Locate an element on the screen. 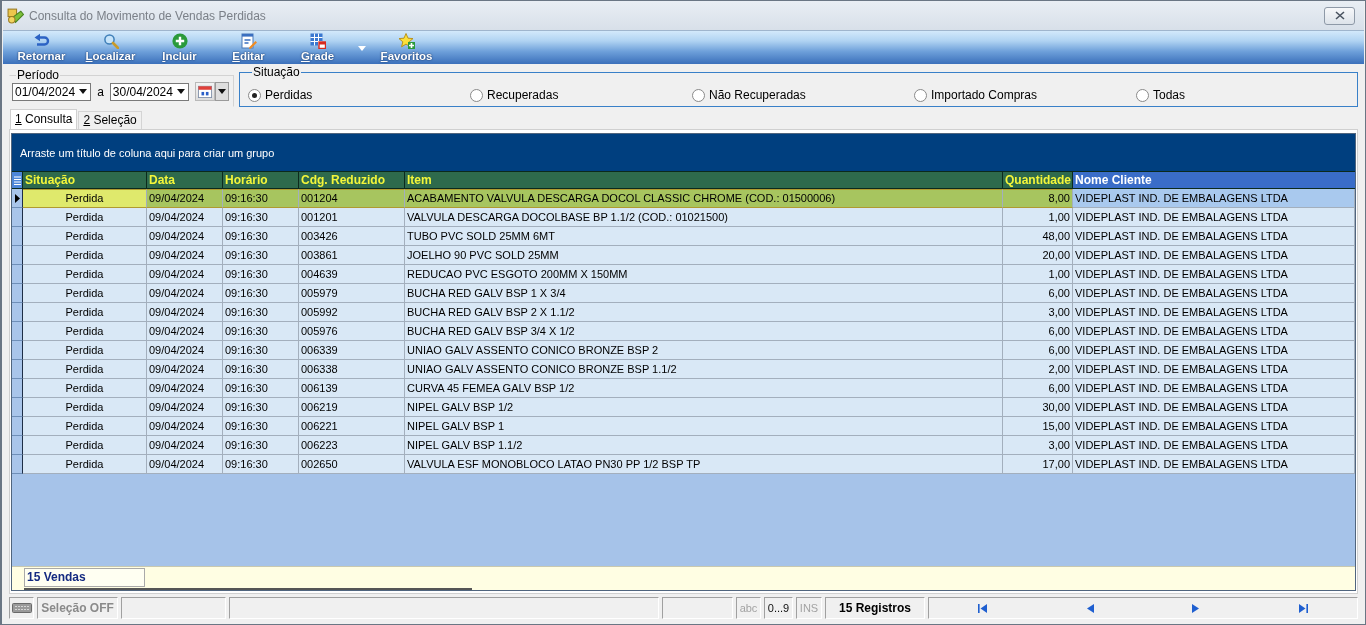 Image resolution: width=1366 pixels, height=625 pixels. tab: 2 Seleção is located at coordinates (110, 120).